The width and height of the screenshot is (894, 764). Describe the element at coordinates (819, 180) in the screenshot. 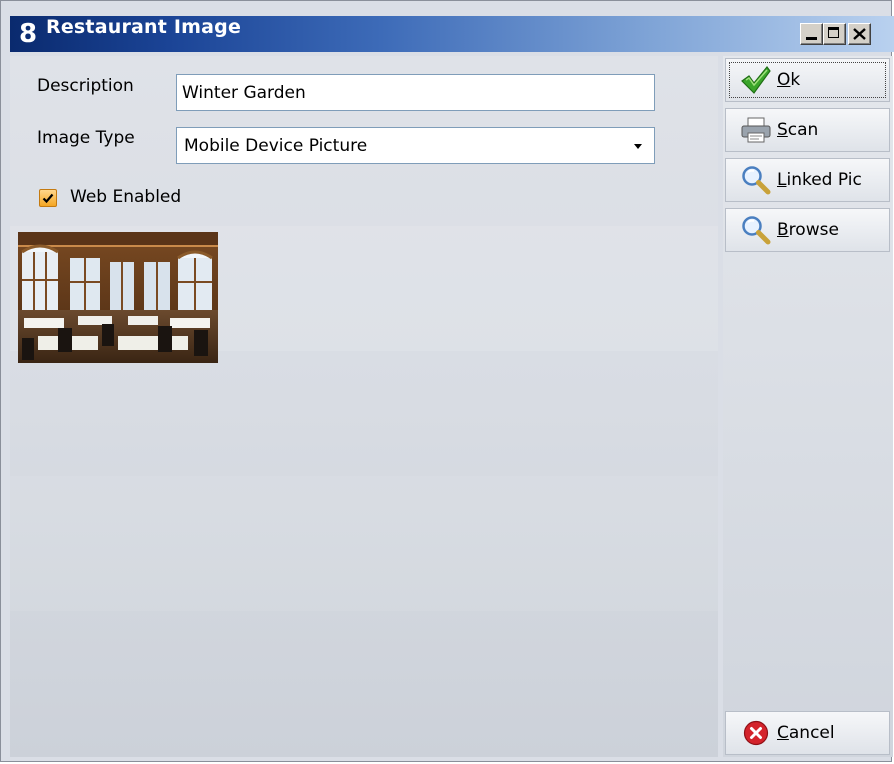

I see `linked-pic-label: Linked Pic` at that location.